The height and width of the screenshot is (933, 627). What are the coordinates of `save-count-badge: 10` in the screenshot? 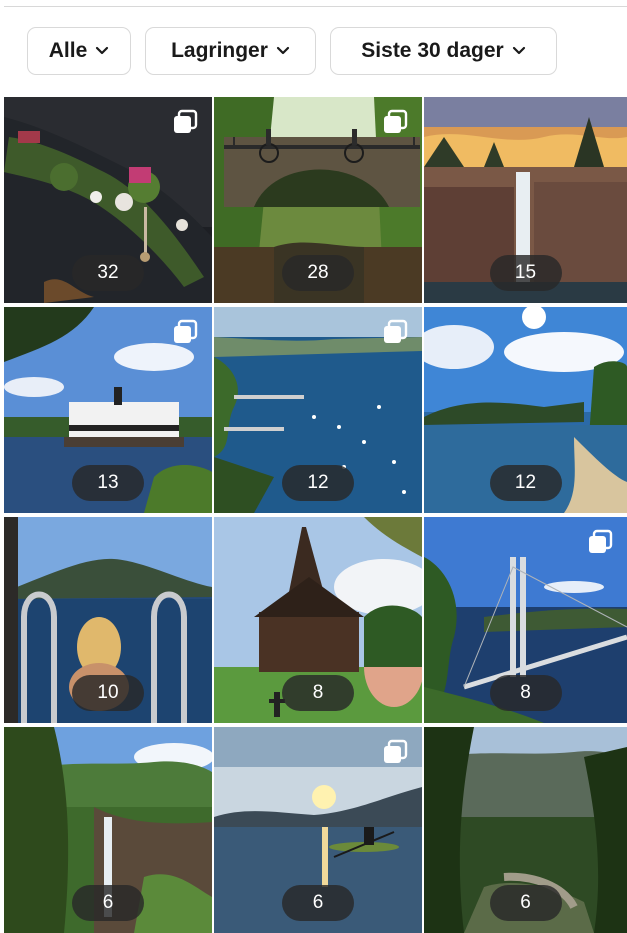 It's located at (108, 693).